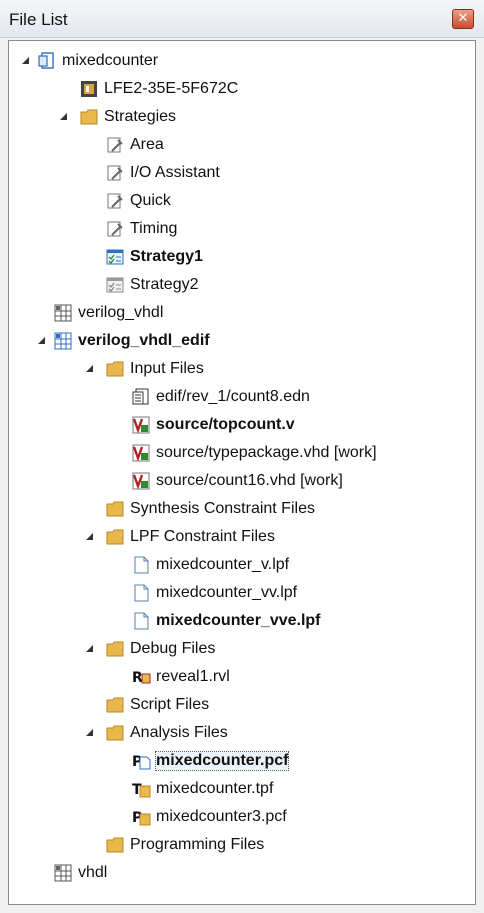 The width and height of the screenshot is (484, 913). I want to click on tree-node-label: Input Files, so click(167, 368).